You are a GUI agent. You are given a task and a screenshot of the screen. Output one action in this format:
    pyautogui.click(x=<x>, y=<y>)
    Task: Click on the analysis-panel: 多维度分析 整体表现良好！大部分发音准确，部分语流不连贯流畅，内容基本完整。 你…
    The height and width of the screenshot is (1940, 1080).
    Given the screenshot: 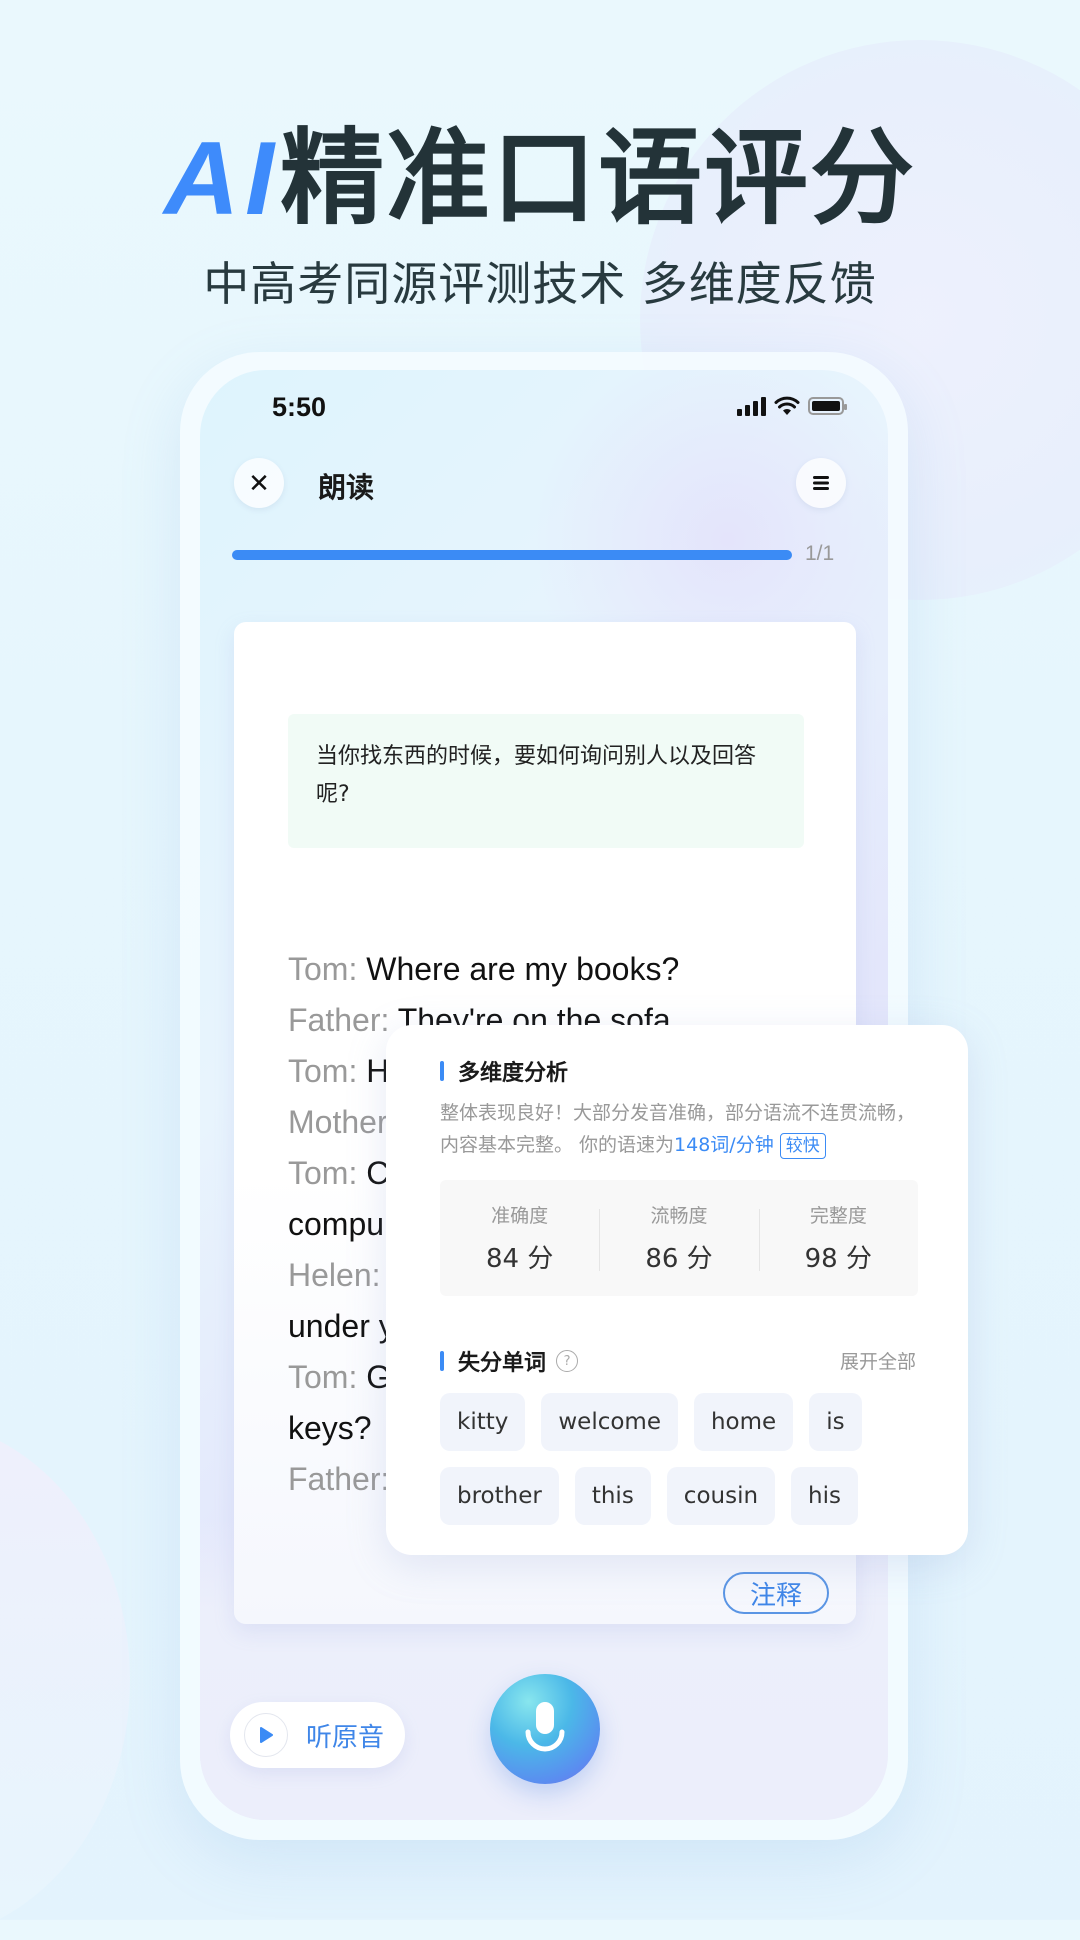 What is the action you would take?
    pyautogui.click(x=677, y=1290)
    